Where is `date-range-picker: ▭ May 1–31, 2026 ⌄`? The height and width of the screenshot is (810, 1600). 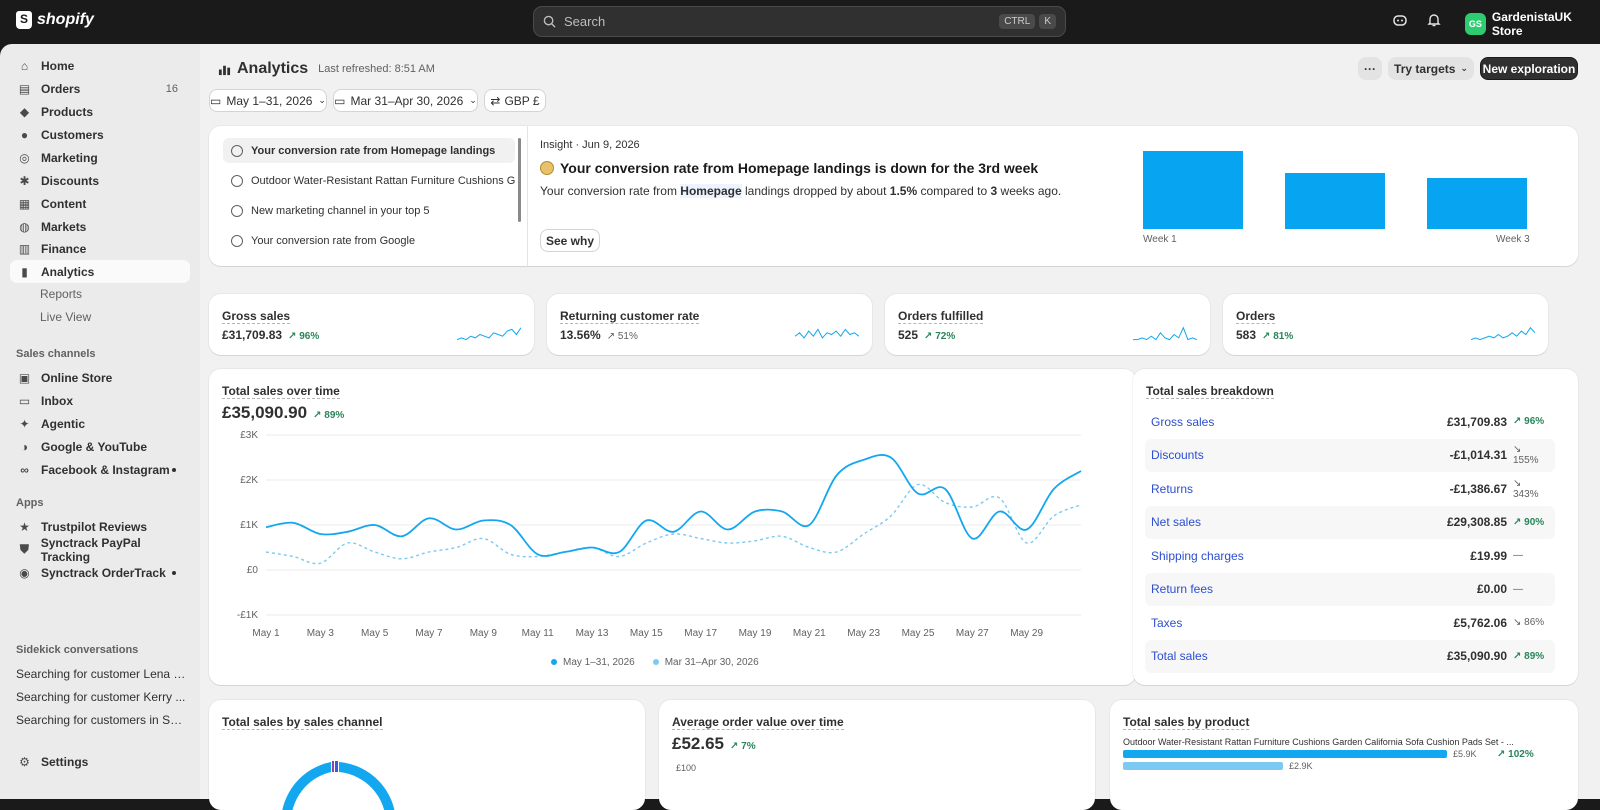
date-range-picker: ▭ May 1–31, 2026 ⌄ is located at coordinates (268, 100).